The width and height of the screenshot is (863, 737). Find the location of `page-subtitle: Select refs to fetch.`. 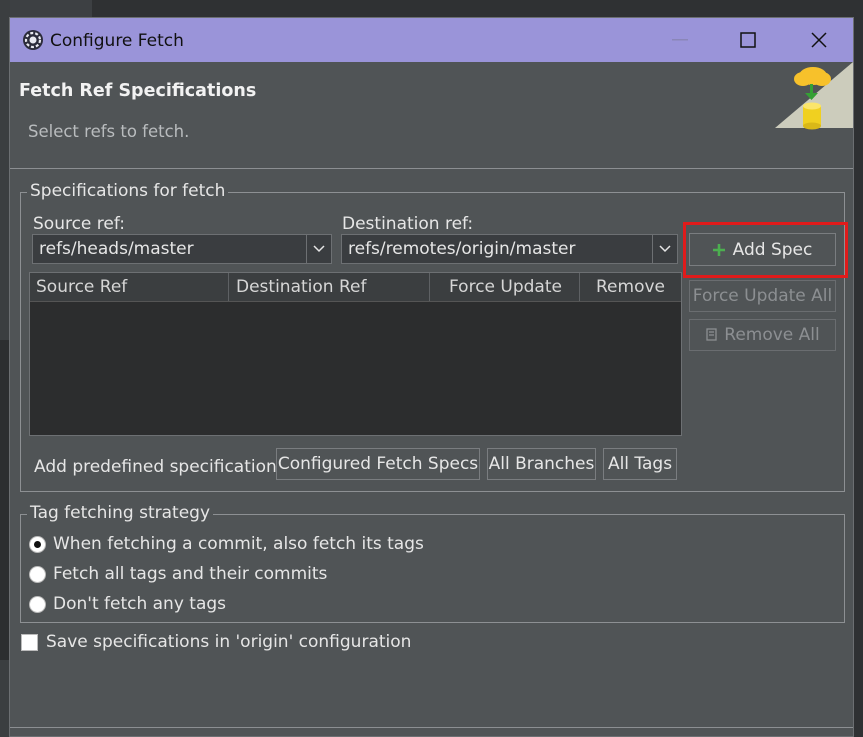

page-subtitle: Select refs to fetch. is located at coordinates (109, 131).